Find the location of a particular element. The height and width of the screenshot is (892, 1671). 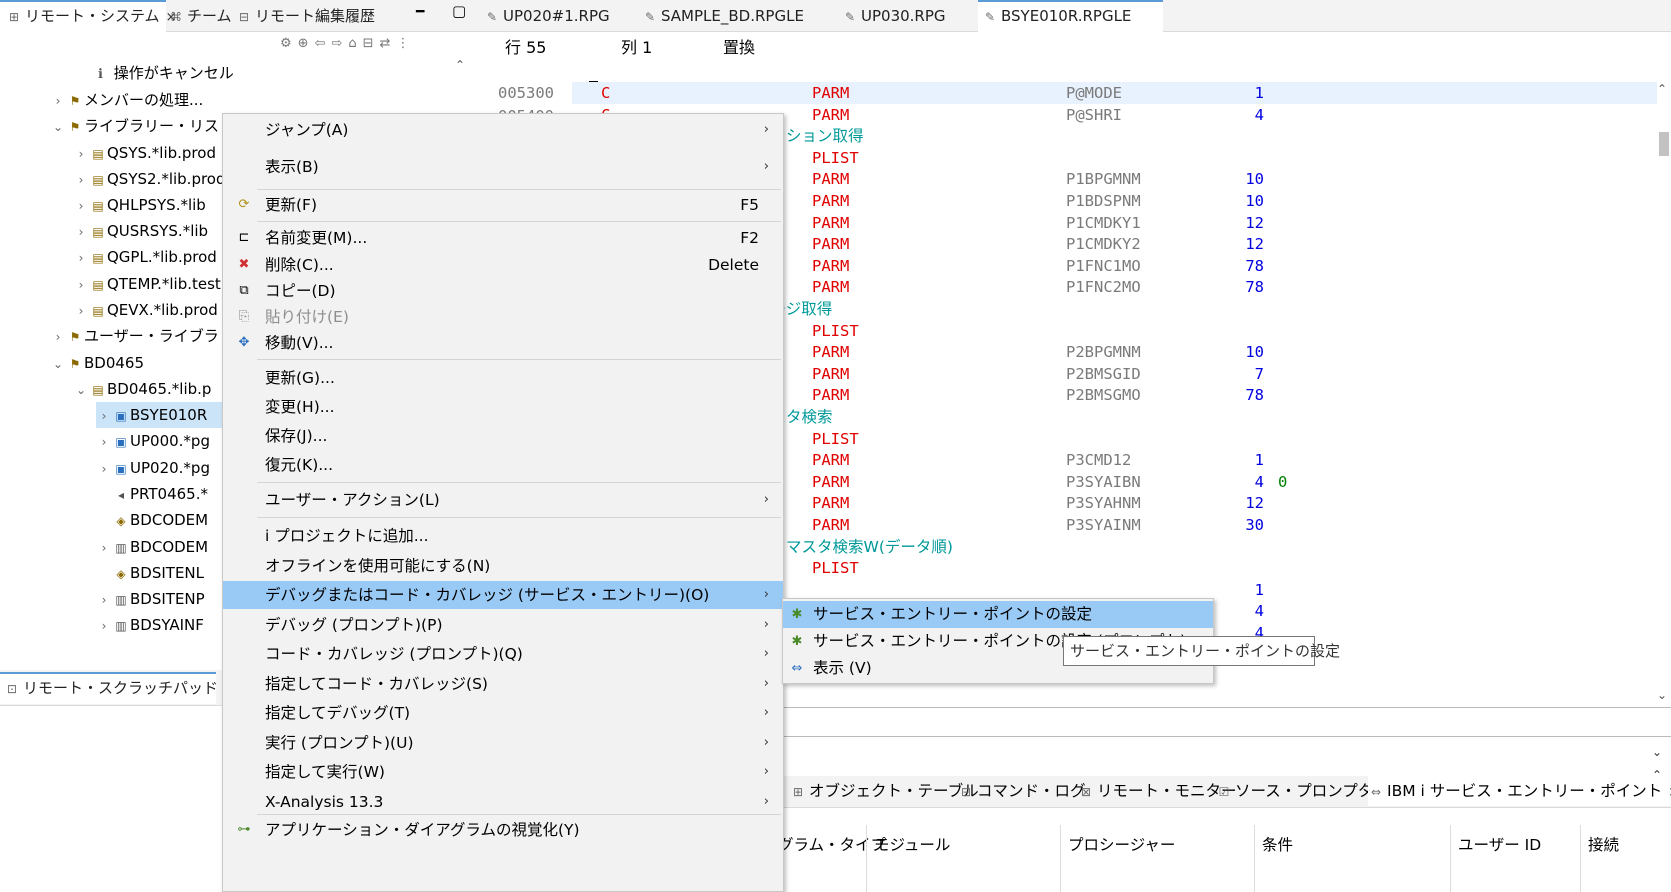

tree-node-lib: › ▤ QSYS2.*lib.prod is located at coordinates (149, 179).